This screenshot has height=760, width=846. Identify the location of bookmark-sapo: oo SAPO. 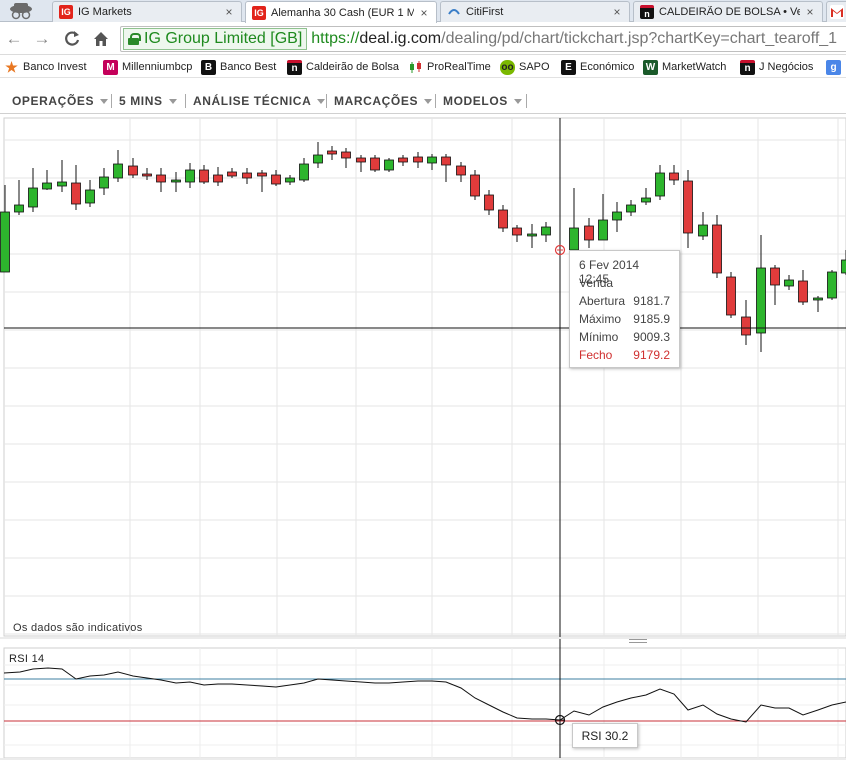
(525, 67).